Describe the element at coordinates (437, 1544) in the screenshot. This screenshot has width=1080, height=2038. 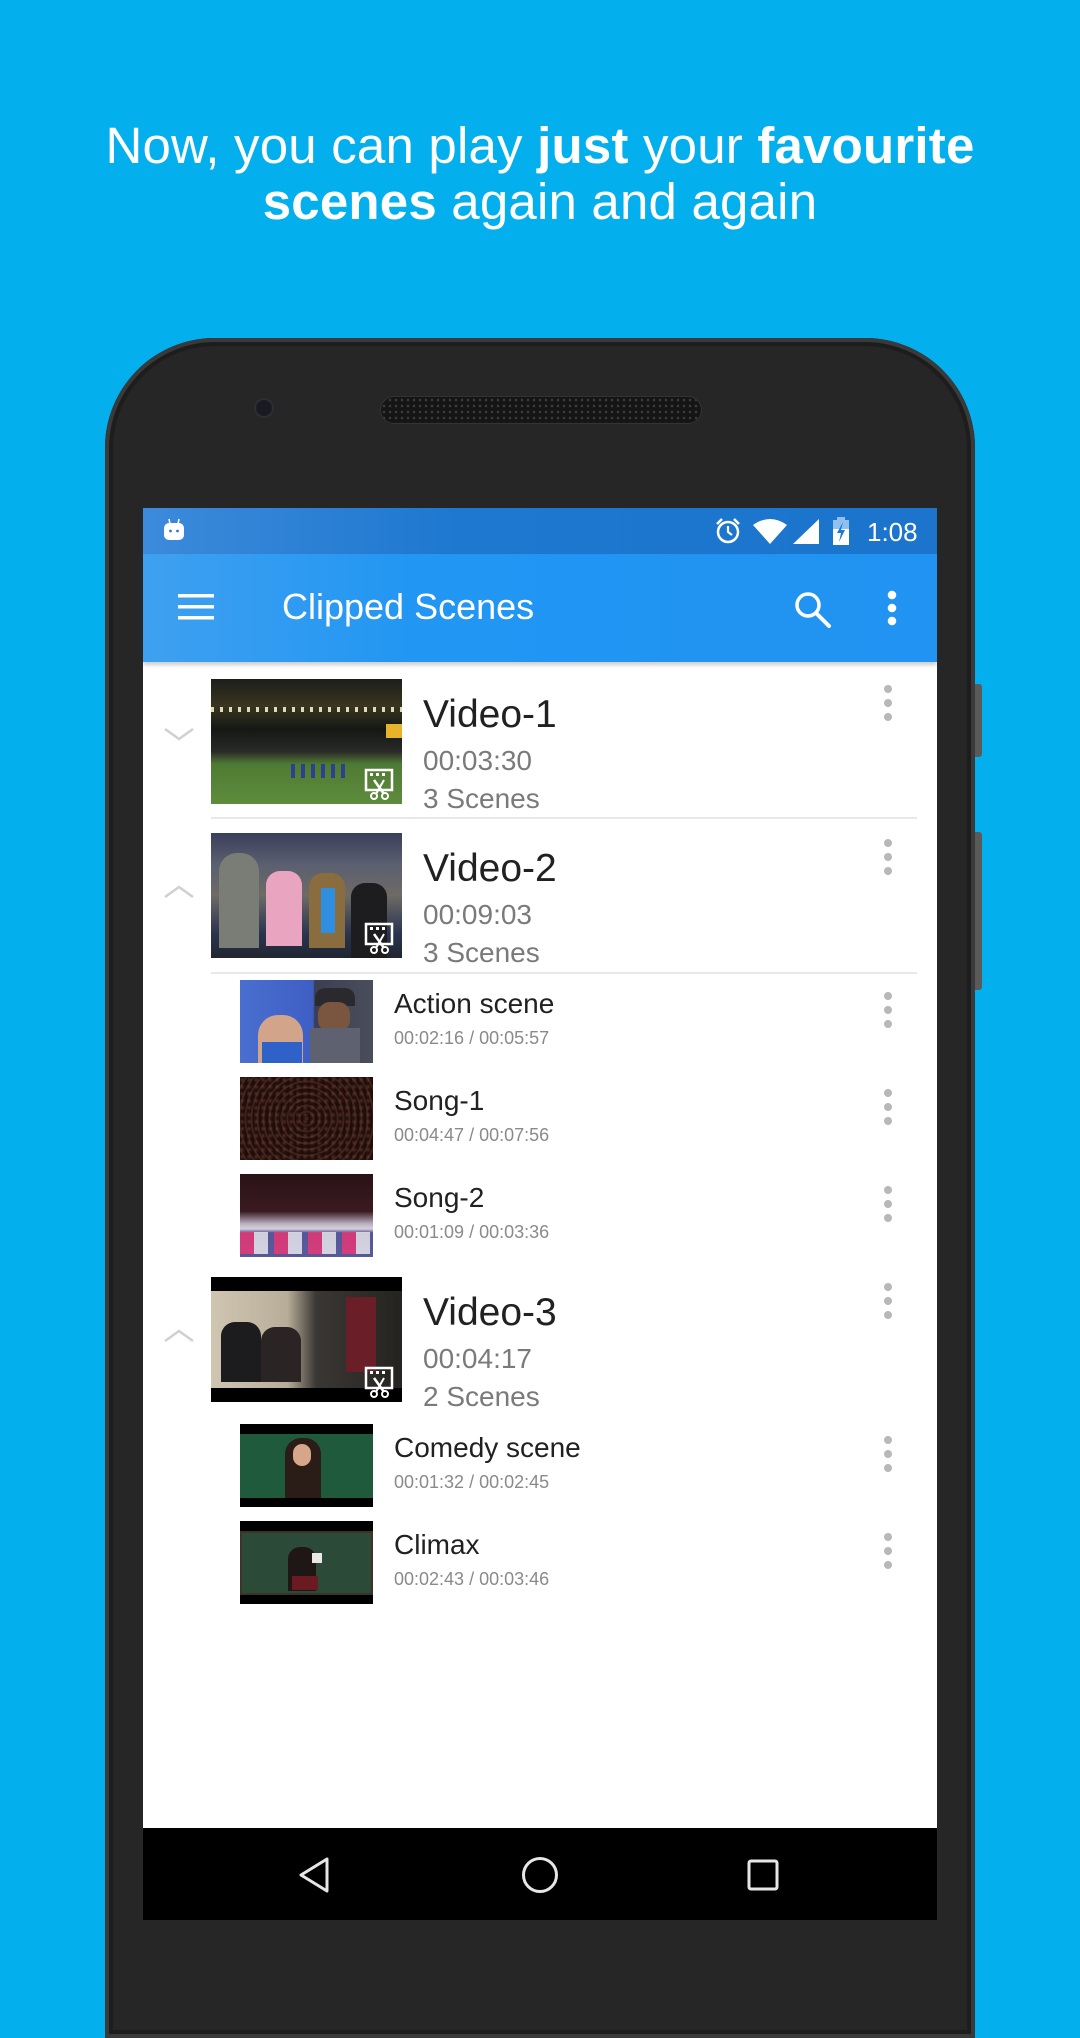
I see `scene-name: Climax` at that location.